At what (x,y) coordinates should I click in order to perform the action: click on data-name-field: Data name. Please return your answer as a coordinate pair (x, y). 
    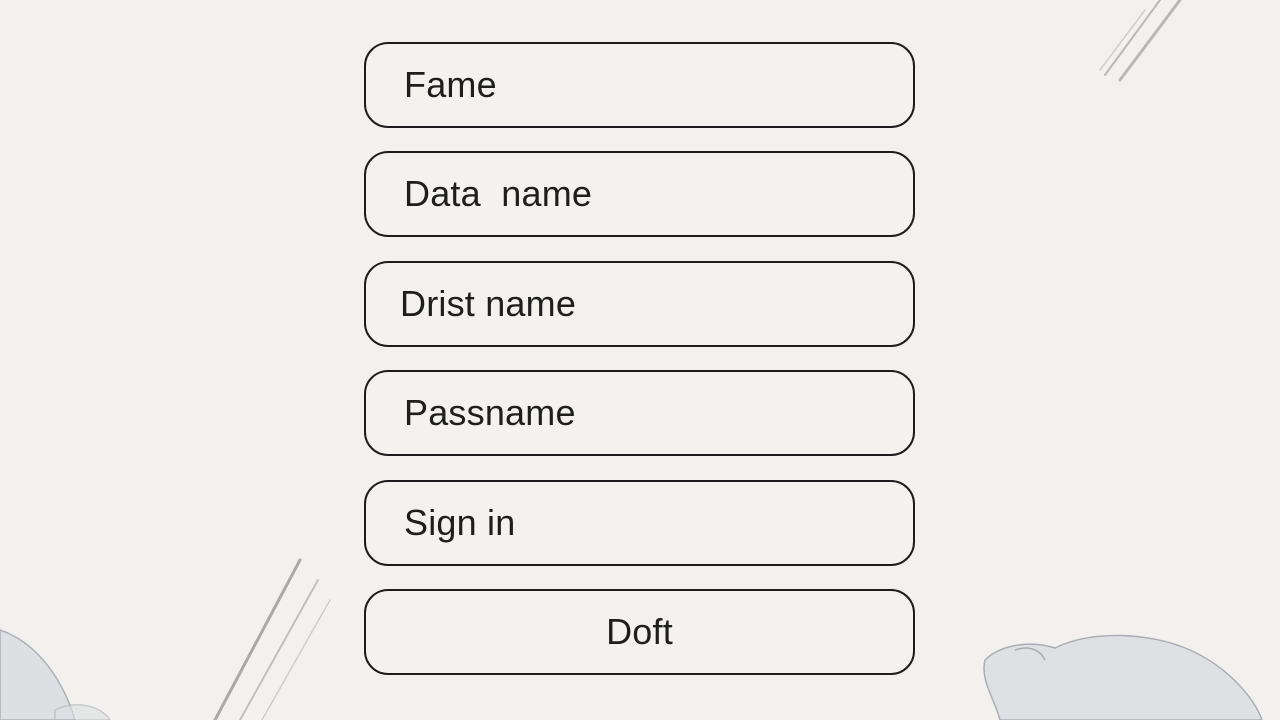
    Looking at the image, I should click on (639, 194).